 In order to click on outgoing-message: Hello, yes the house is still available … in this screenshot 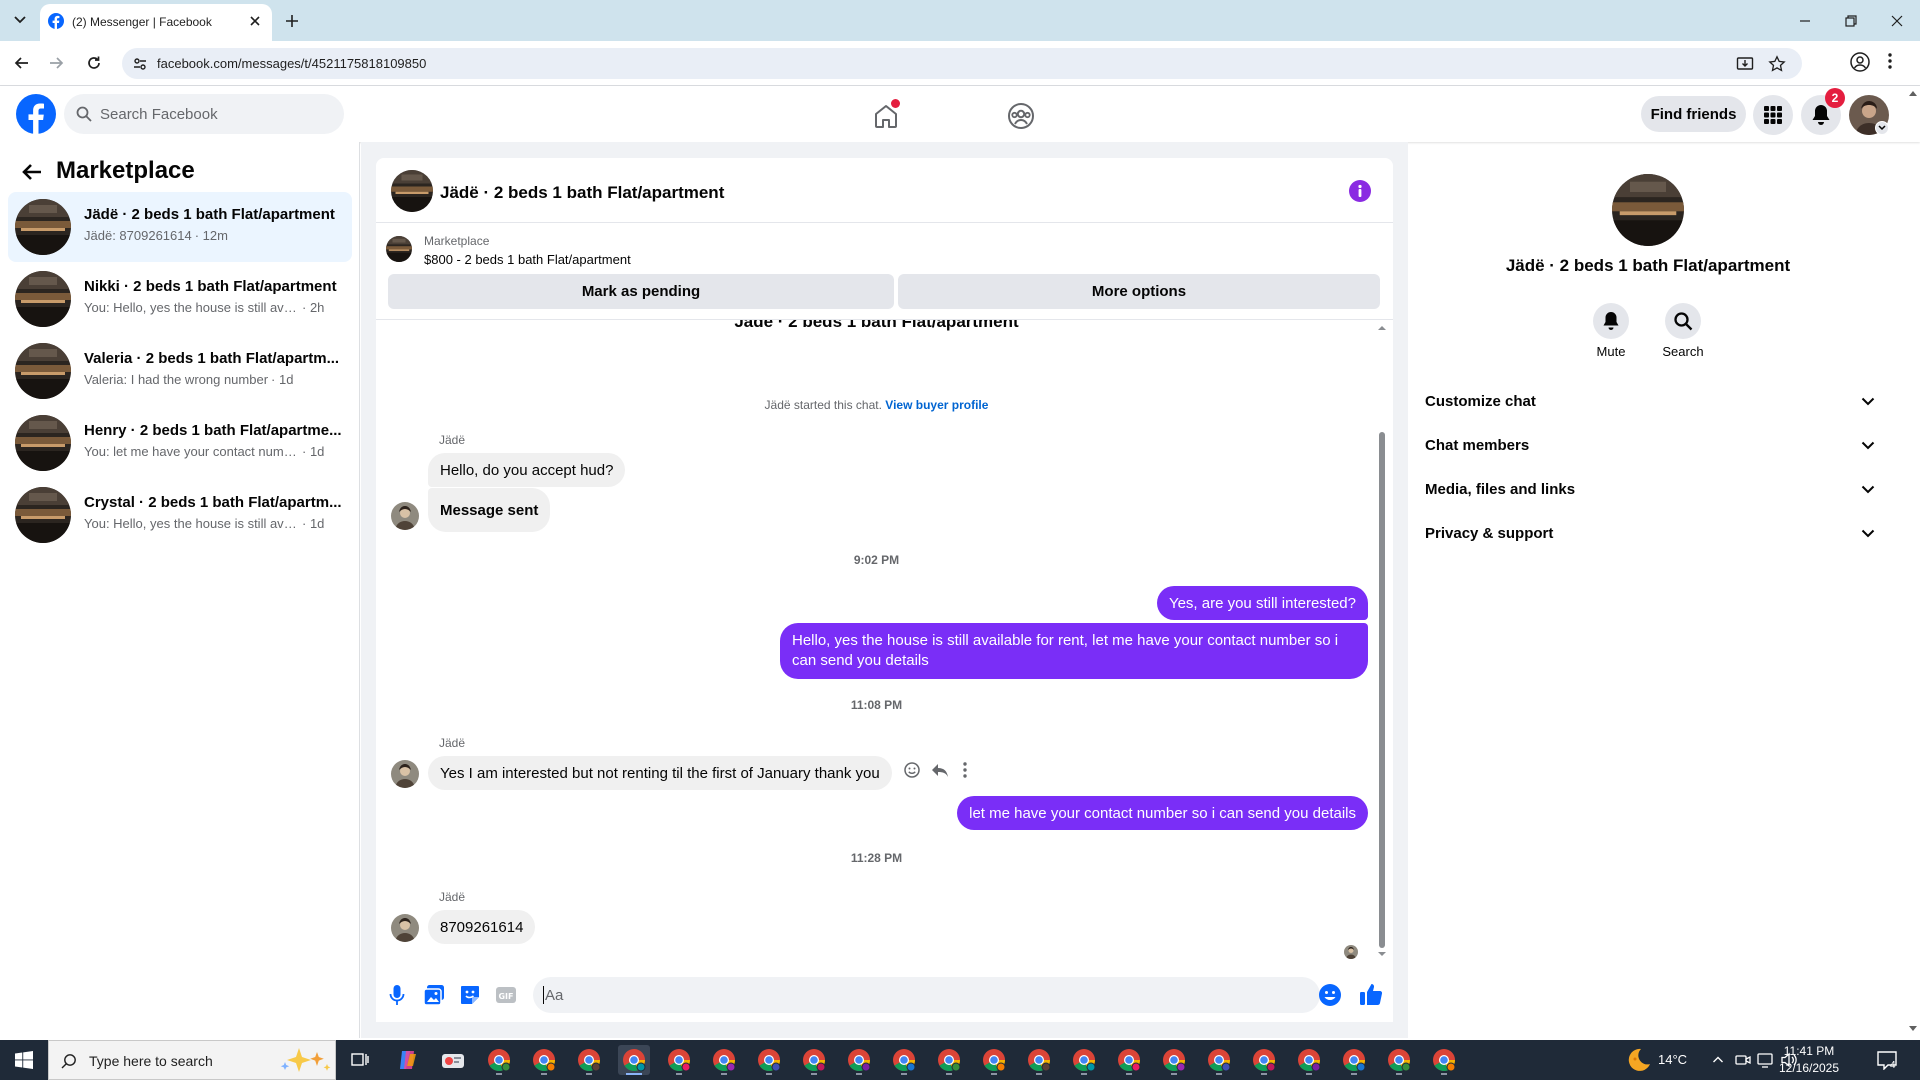, I will do `click(1074, 651)`.